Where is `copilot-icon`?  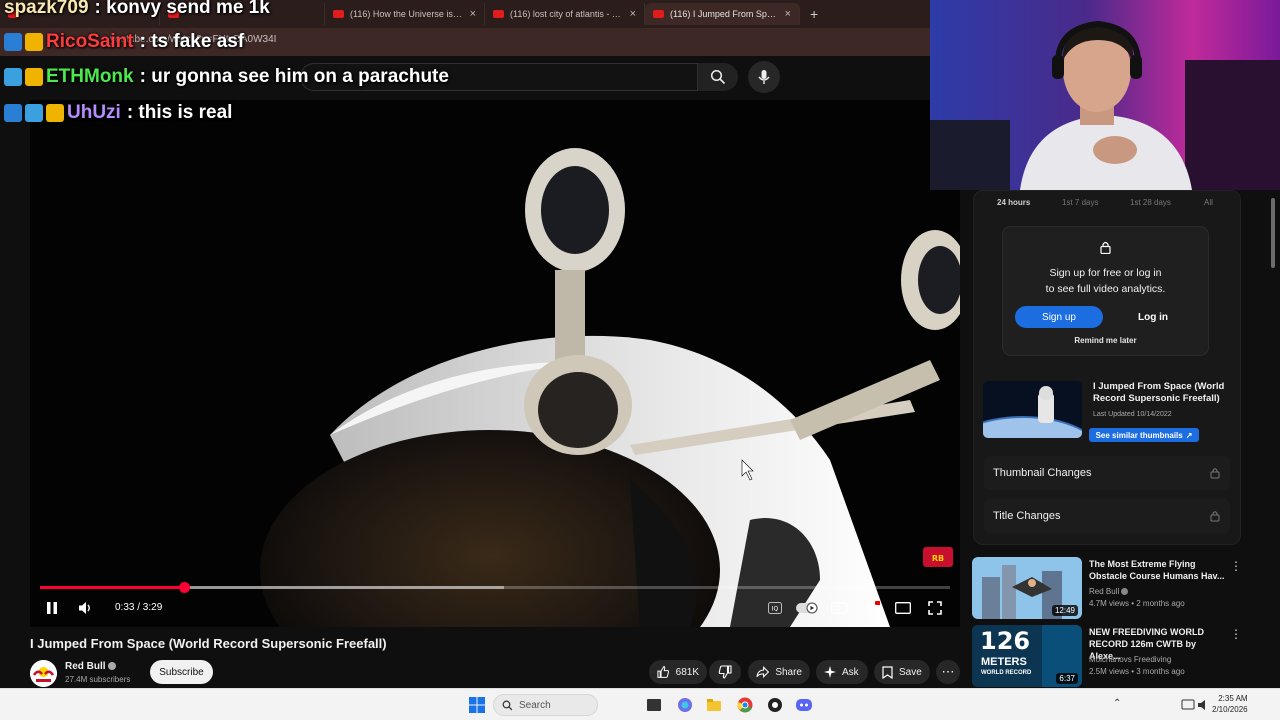
copilot-icon is located at coordinates (685, 705).